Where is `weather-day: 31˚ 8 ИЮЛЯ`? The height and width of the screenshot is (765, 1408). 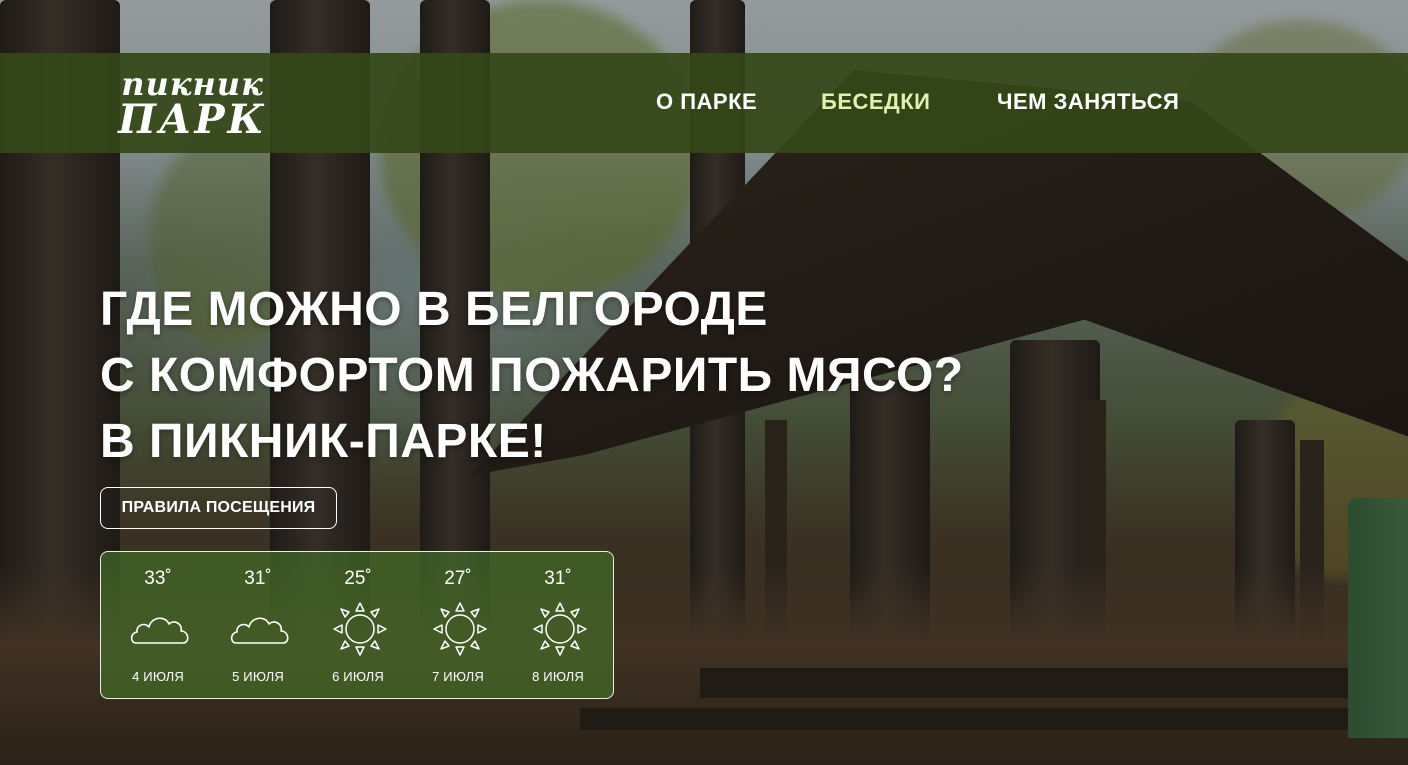
weather-day: 31˚ 8 ИЮЛЯ is located at coordinates (558, 626).